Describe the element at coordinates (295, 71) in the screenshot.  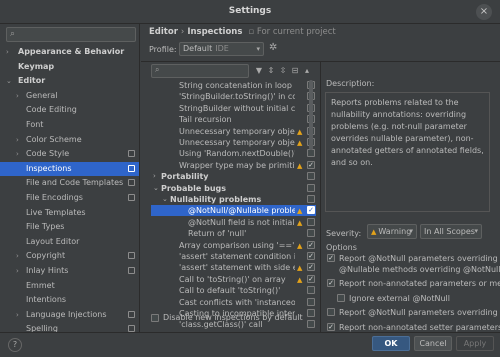
I see `reset-icon: ⊟` at that location.